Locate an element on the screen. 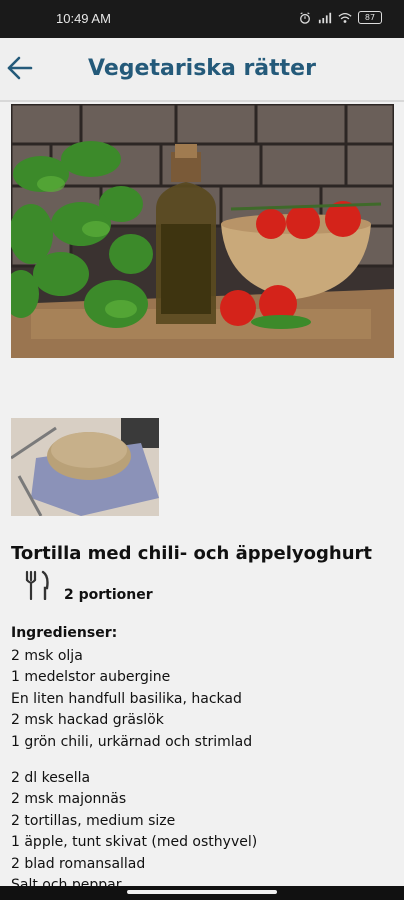  recipe-thumbnail is located at coordinates (85, 467).